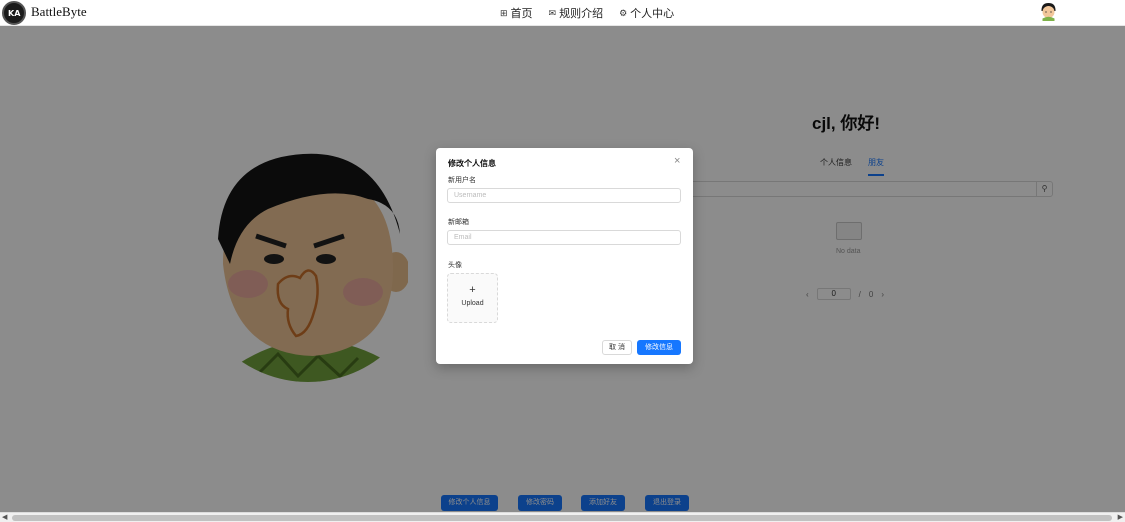 The height and width of the screenshot is (522, 1125). I want to click on username-label: 新用户名, so click(462, 180).